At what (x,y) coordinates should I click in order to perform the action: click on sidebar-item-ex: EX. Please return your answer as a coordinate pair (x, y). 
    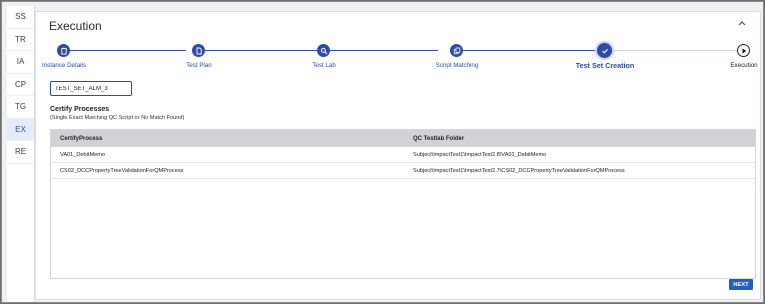
    Looking at the image, I should click on (20, 129).